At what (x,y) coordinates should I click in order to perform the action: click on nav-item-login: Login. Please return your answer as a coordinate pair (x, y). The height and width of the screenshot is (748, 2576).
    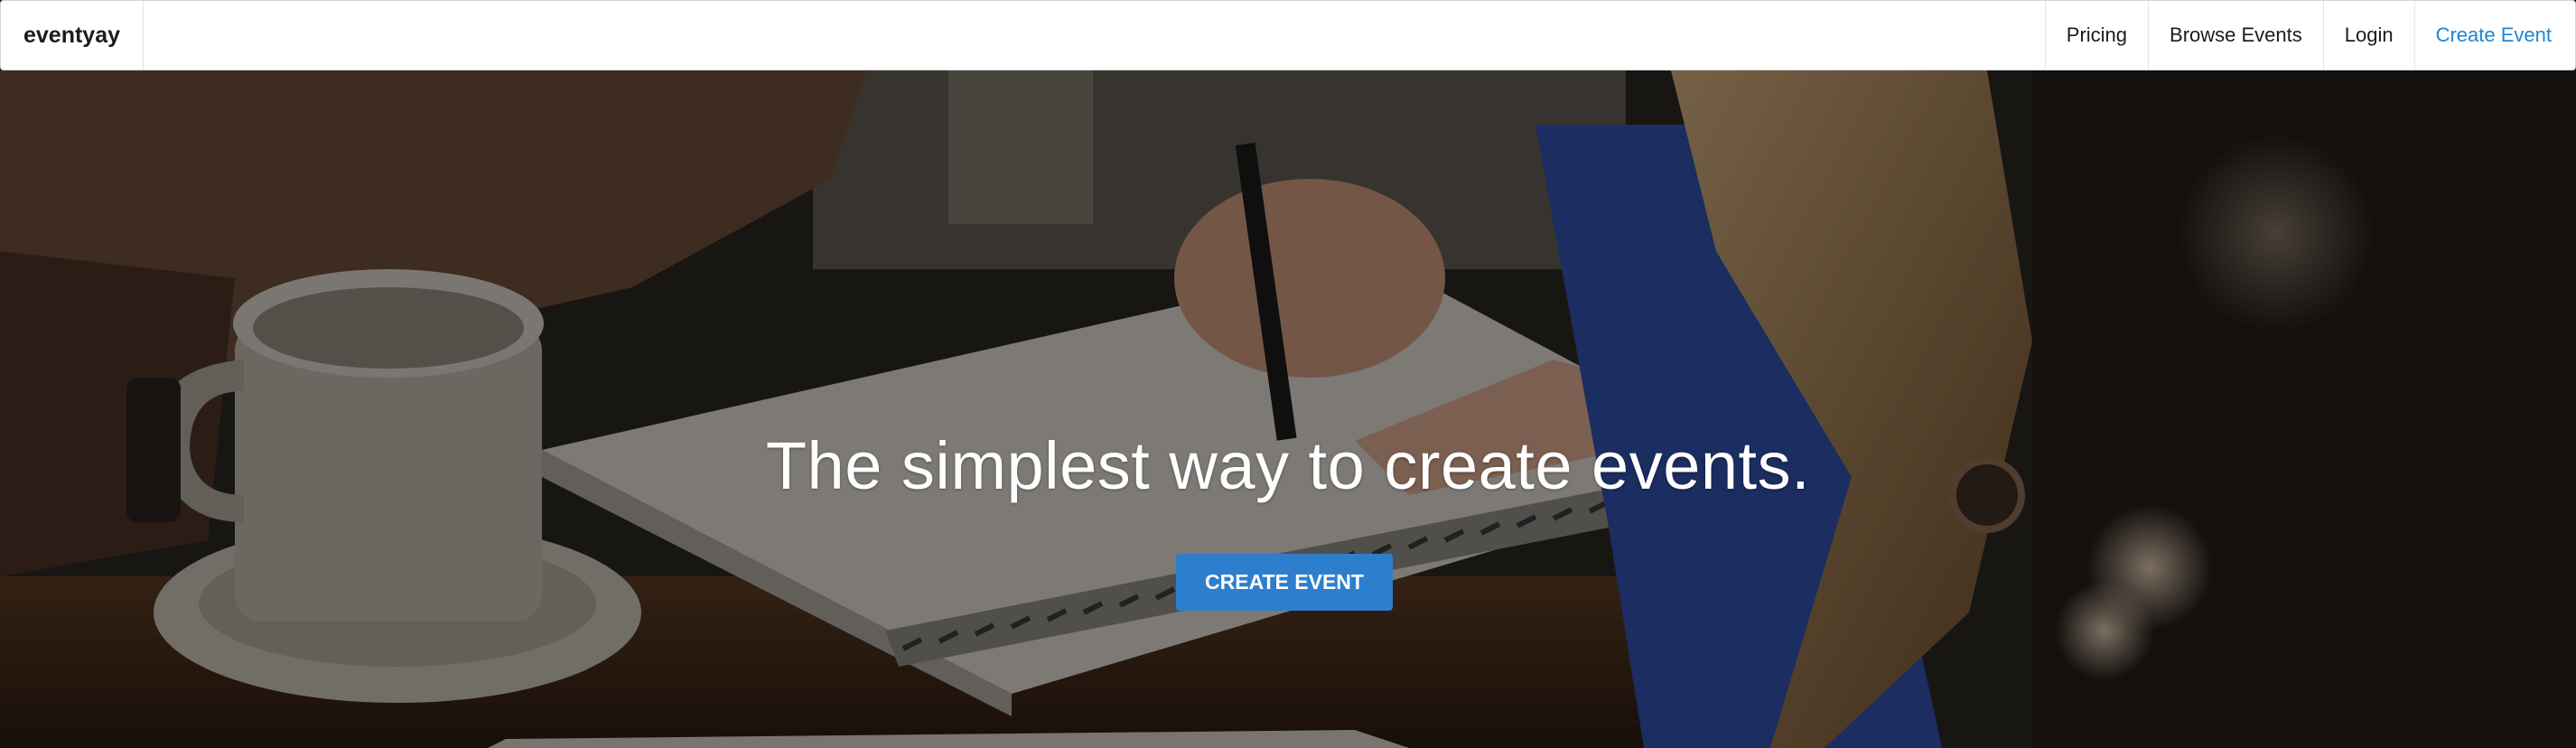
    Looking at the image, I should click on (2368, 35).